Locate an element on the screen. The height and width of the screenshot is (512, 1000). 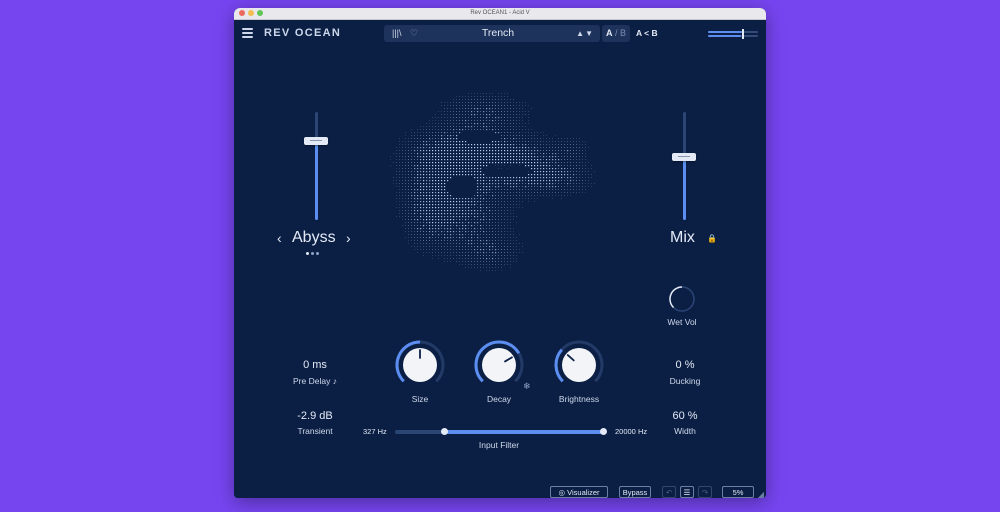
filter-high-label: 20000 Hz is located at coordinates (631, 431).